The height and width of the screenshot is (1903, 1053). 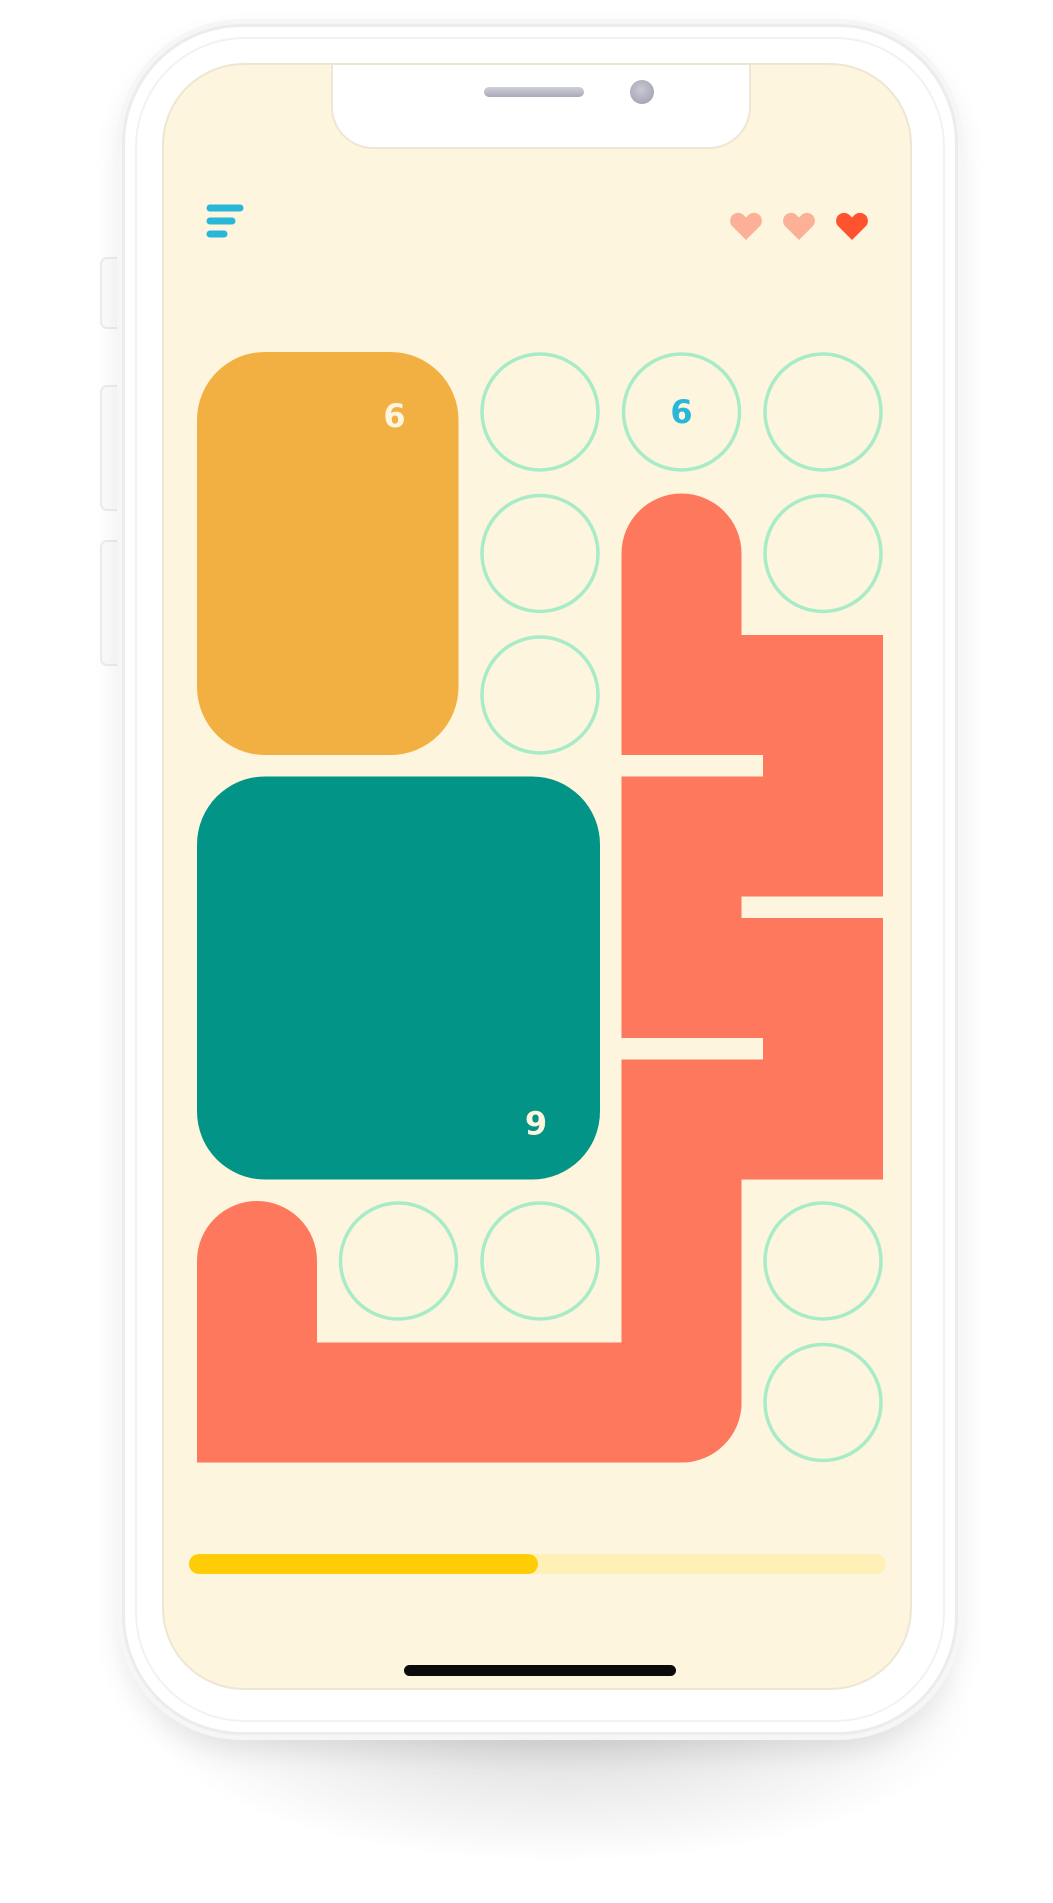 I want to click on path-bottom-hook, so click(x=469, y=1332).